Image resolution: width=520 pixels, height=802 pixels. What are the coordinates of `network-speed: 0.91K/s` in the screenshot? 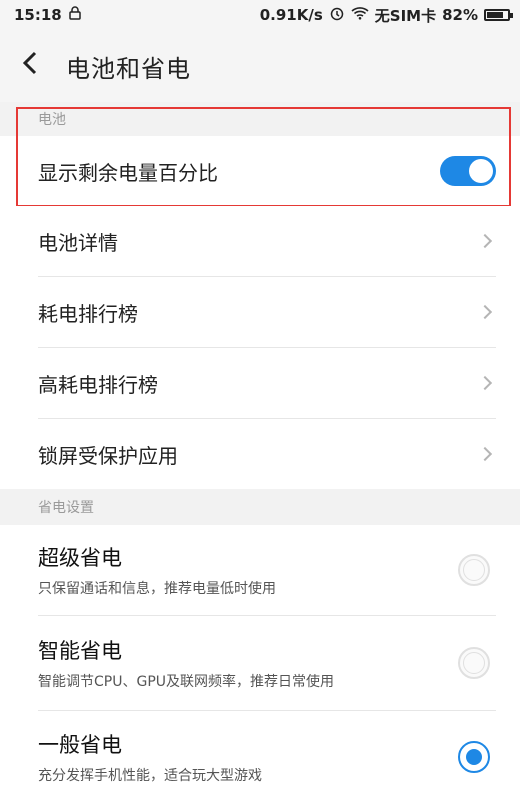 It's located at (291, 15).